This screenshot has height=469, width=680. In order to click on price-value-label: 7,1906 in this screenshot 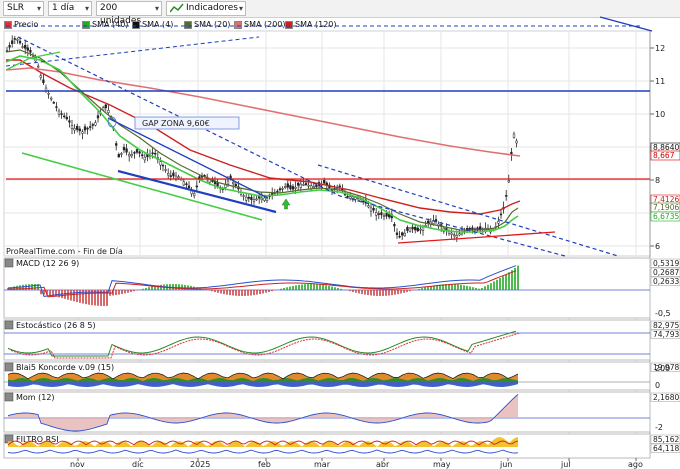, I will do `click(666, 207)`.